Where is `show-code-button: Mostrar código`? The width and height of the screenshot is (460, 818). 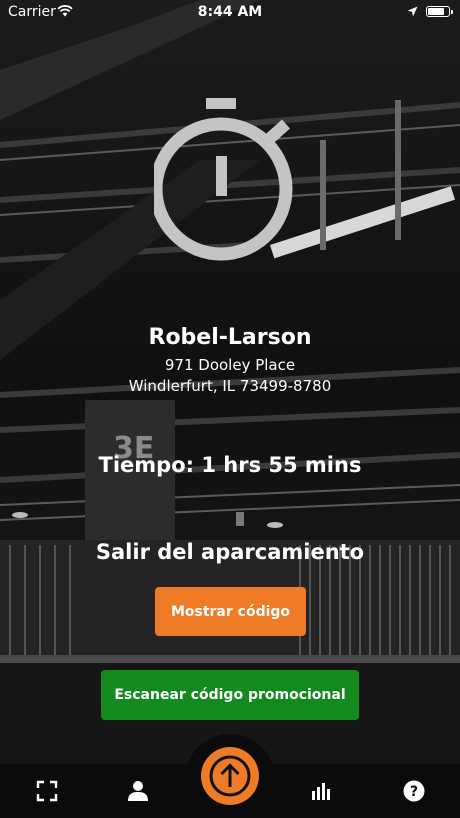
show-code-button: Mostrar código is located at coordinates (230, 611).